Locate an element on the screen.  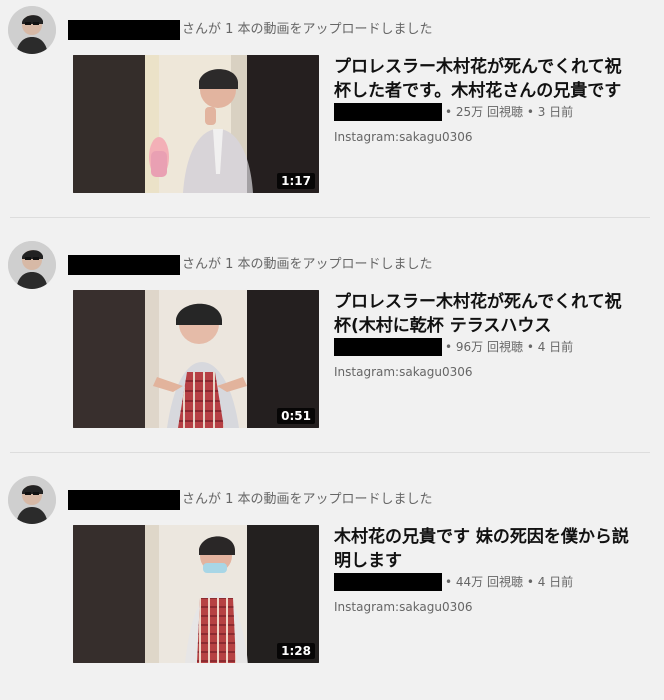
video-title: 木村花の兄貴です 妹の死因を僕から説明します is located at coordinates (484, 549).